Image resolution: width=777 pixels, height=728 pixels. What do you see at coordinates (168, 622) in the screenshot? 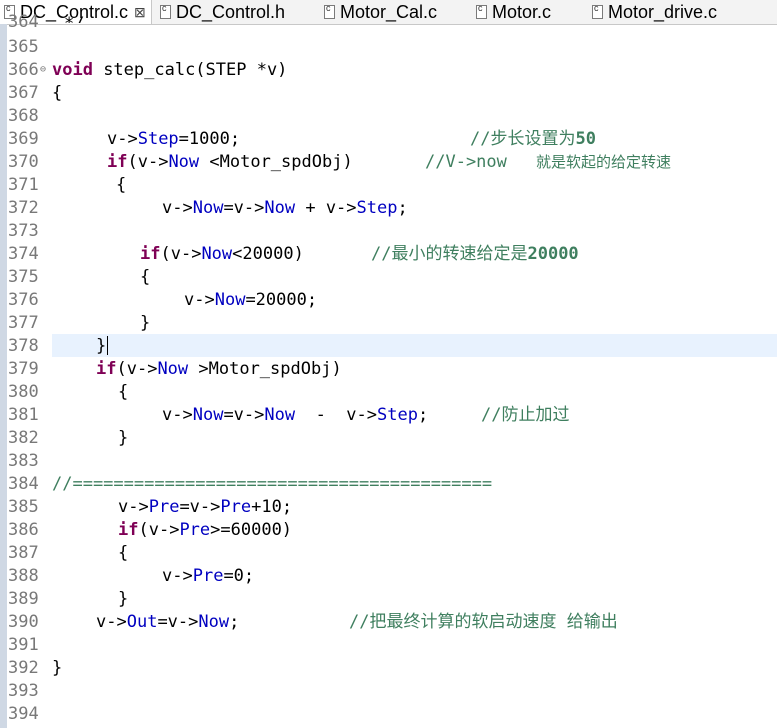
I see `code-line: v->Out=v->Now;` at bounding box center [168, 622].